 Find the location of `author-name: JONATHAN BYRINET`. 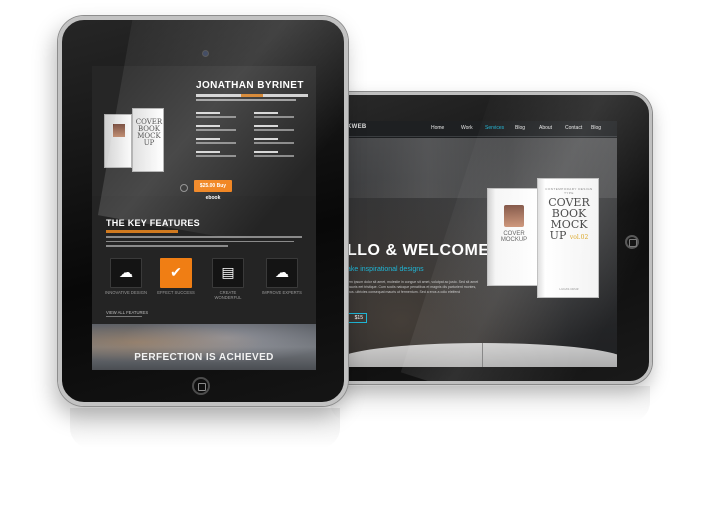

author-name: JONATHAN BYRINET is located at coordinates (250, 85).